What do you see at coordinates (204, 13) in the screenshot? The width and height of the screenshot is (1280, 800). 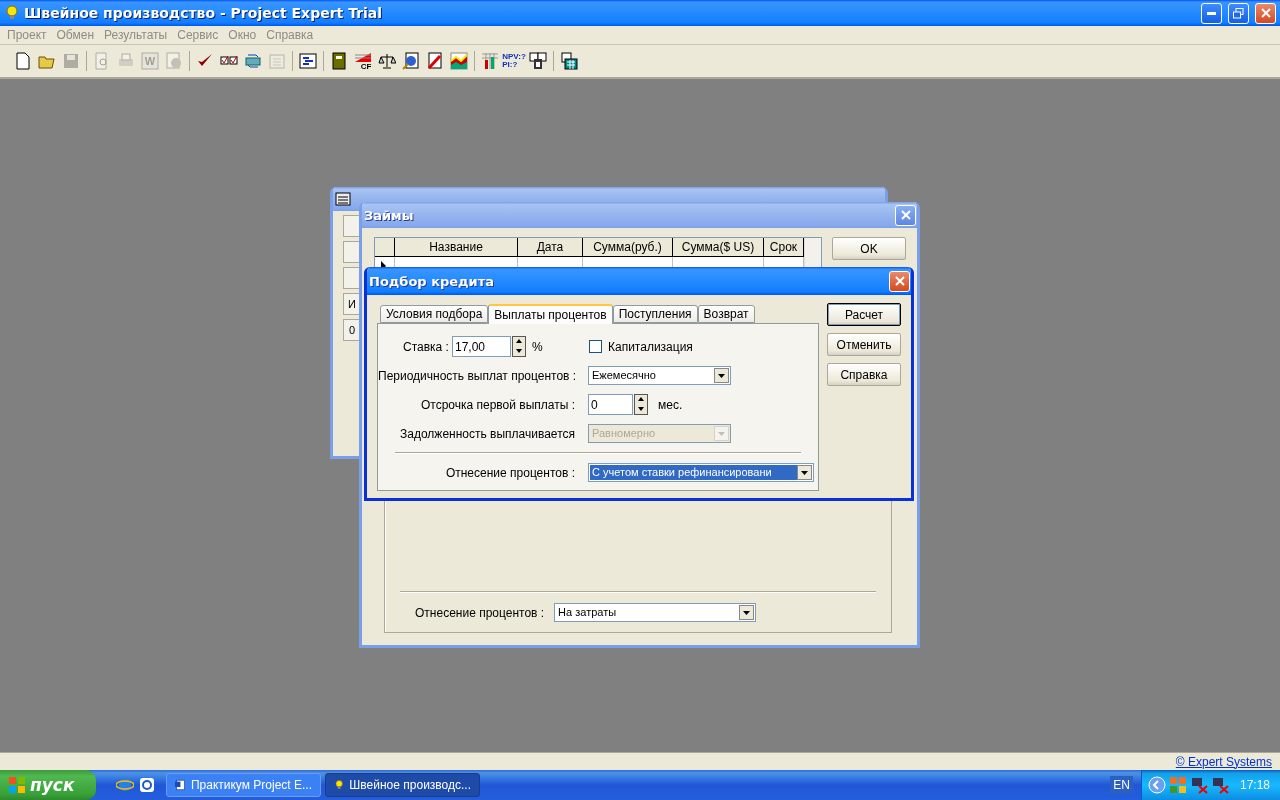 I see `window-title: Швейное производство - Project Expert Trial` at bounding box center [204, 13].